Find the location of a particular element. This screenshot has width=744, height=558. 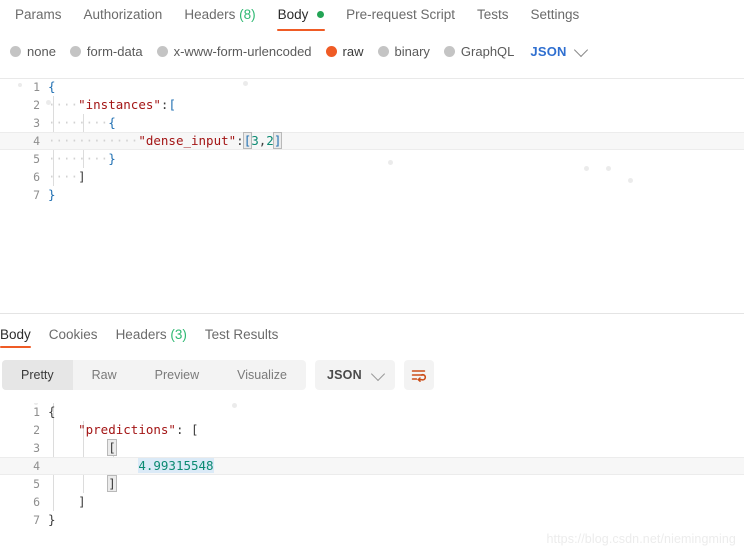

response-tab-cookies: Cookies is located at coordinates (78, 332).